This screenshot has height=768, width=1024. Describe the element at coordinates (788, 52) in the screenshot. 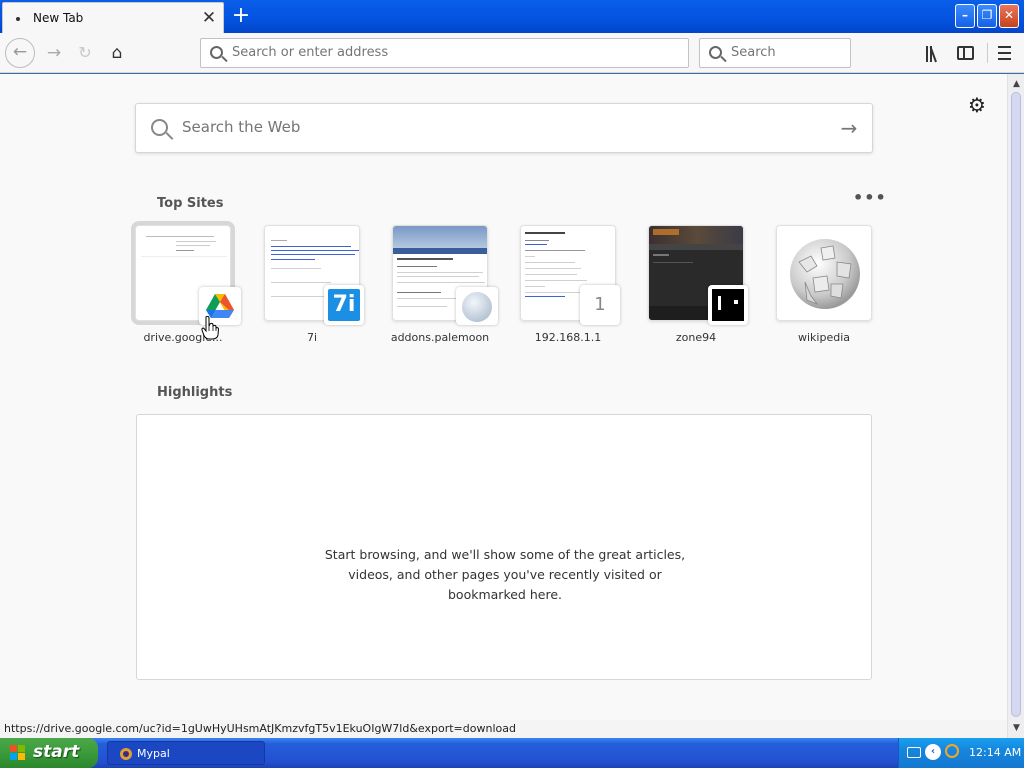

I see `search-input` at that location.